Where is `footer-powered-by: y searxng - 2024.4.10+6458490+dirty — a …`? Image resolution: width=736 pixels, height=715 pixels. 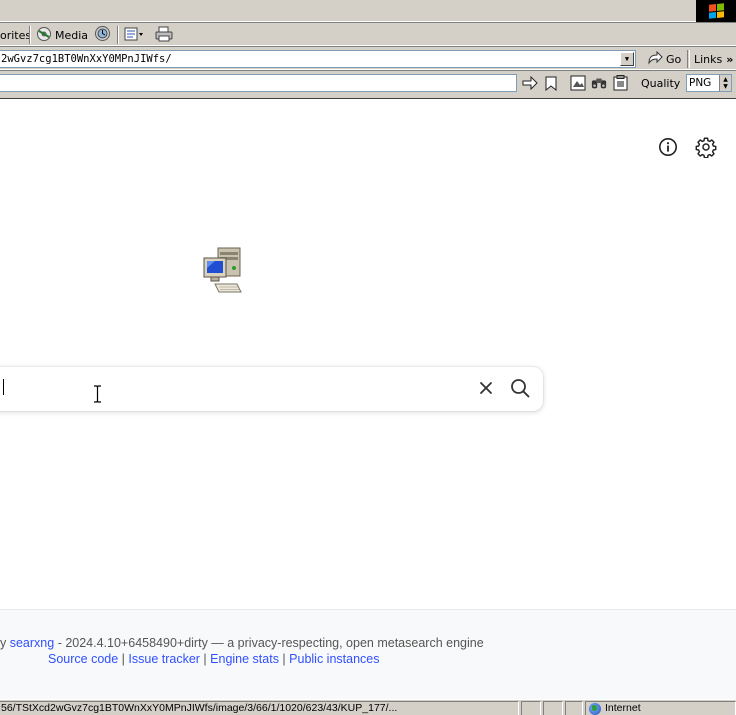 footer-powered-by: y searxng - 2024.4.10+6458490+dirty — a … is located at coordinates (242, 643).